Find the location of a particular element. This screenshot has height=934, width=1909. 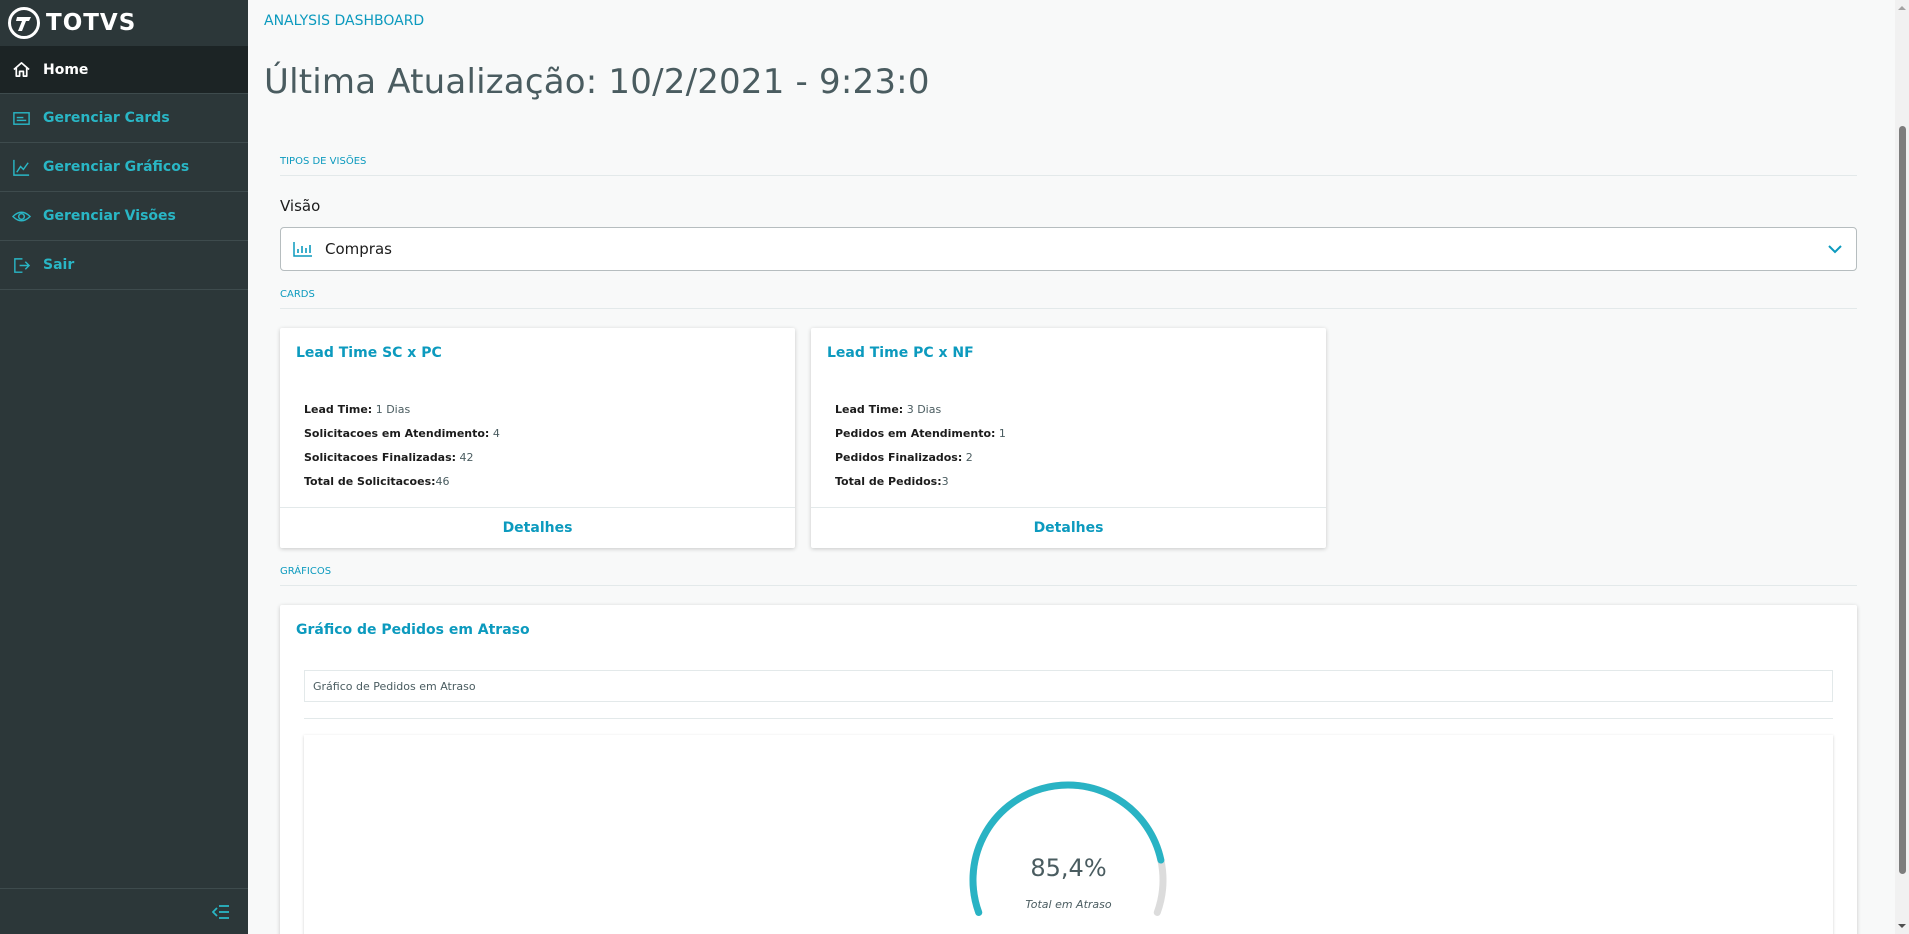

card-icon is located at coordinates (21, 118).